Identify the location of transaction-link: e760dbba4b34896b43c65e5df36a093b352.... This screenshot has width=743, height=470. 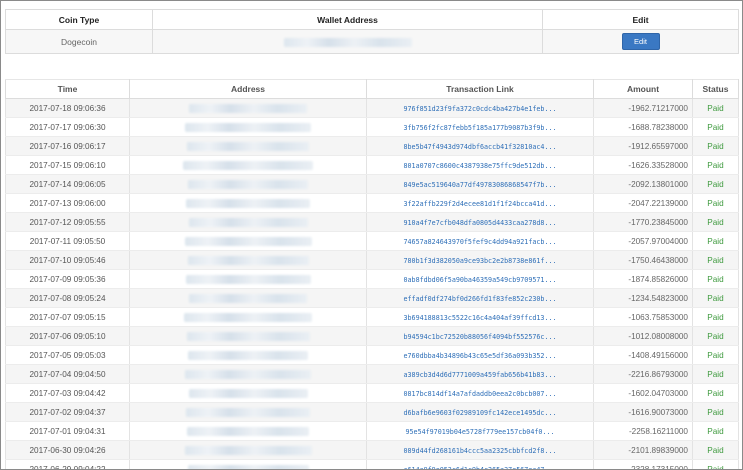
(480, 356).